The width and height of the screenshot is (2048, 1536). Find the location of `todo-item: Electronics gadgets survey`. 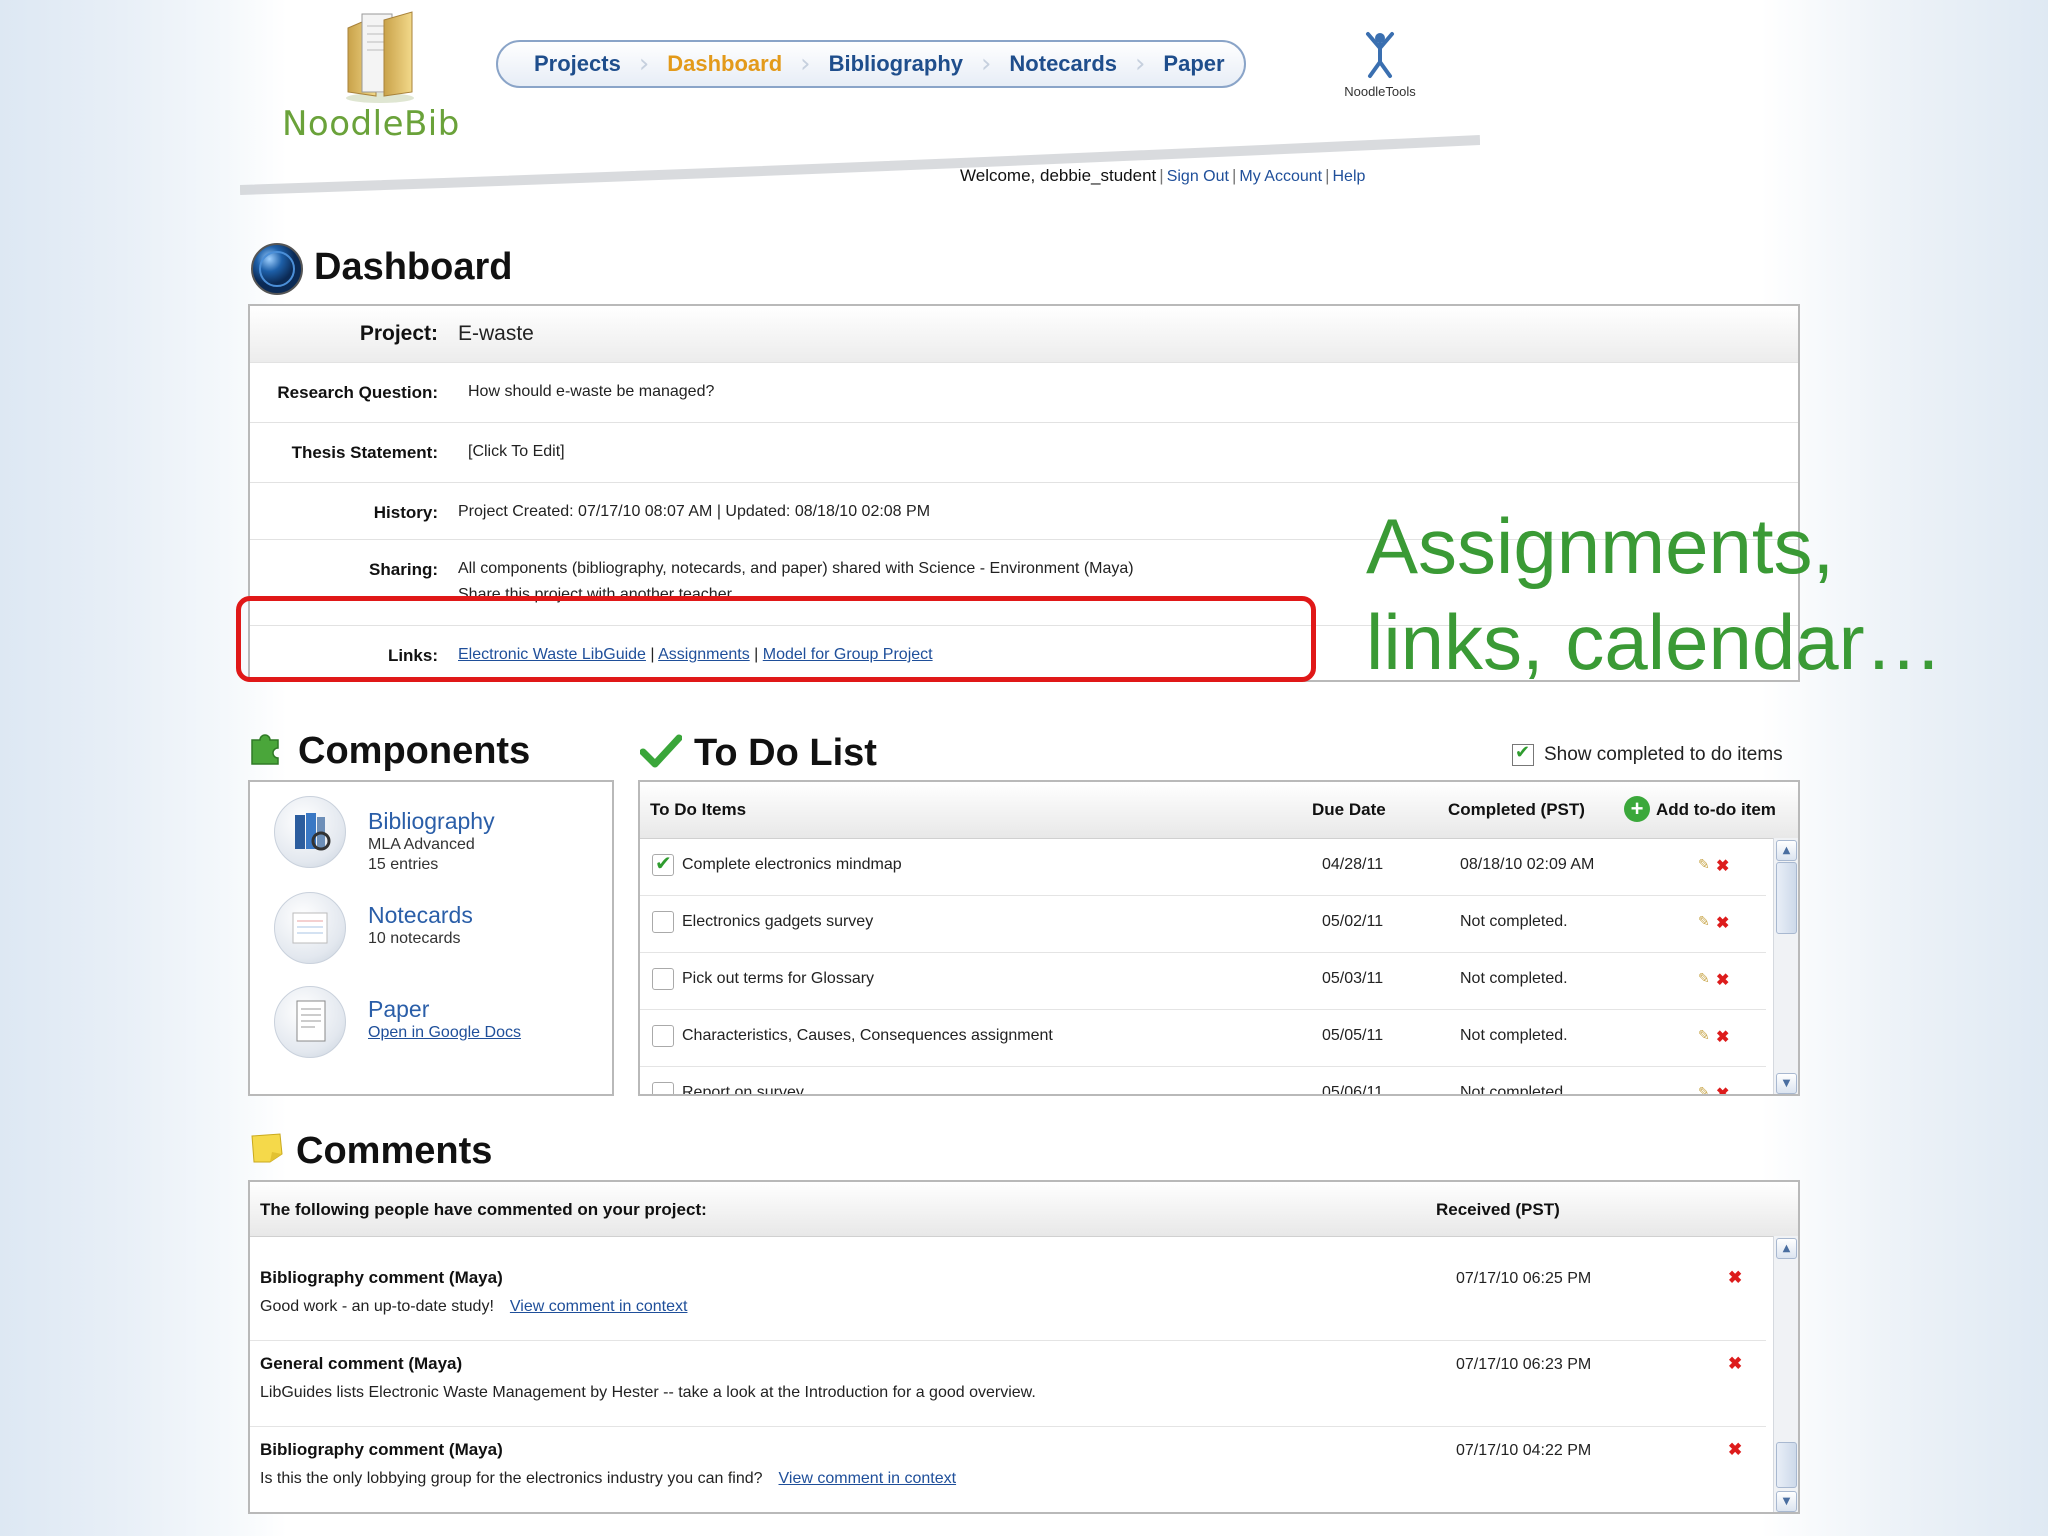

todo-item: Electronics gadgets survey is located at coordinates (778, 921).